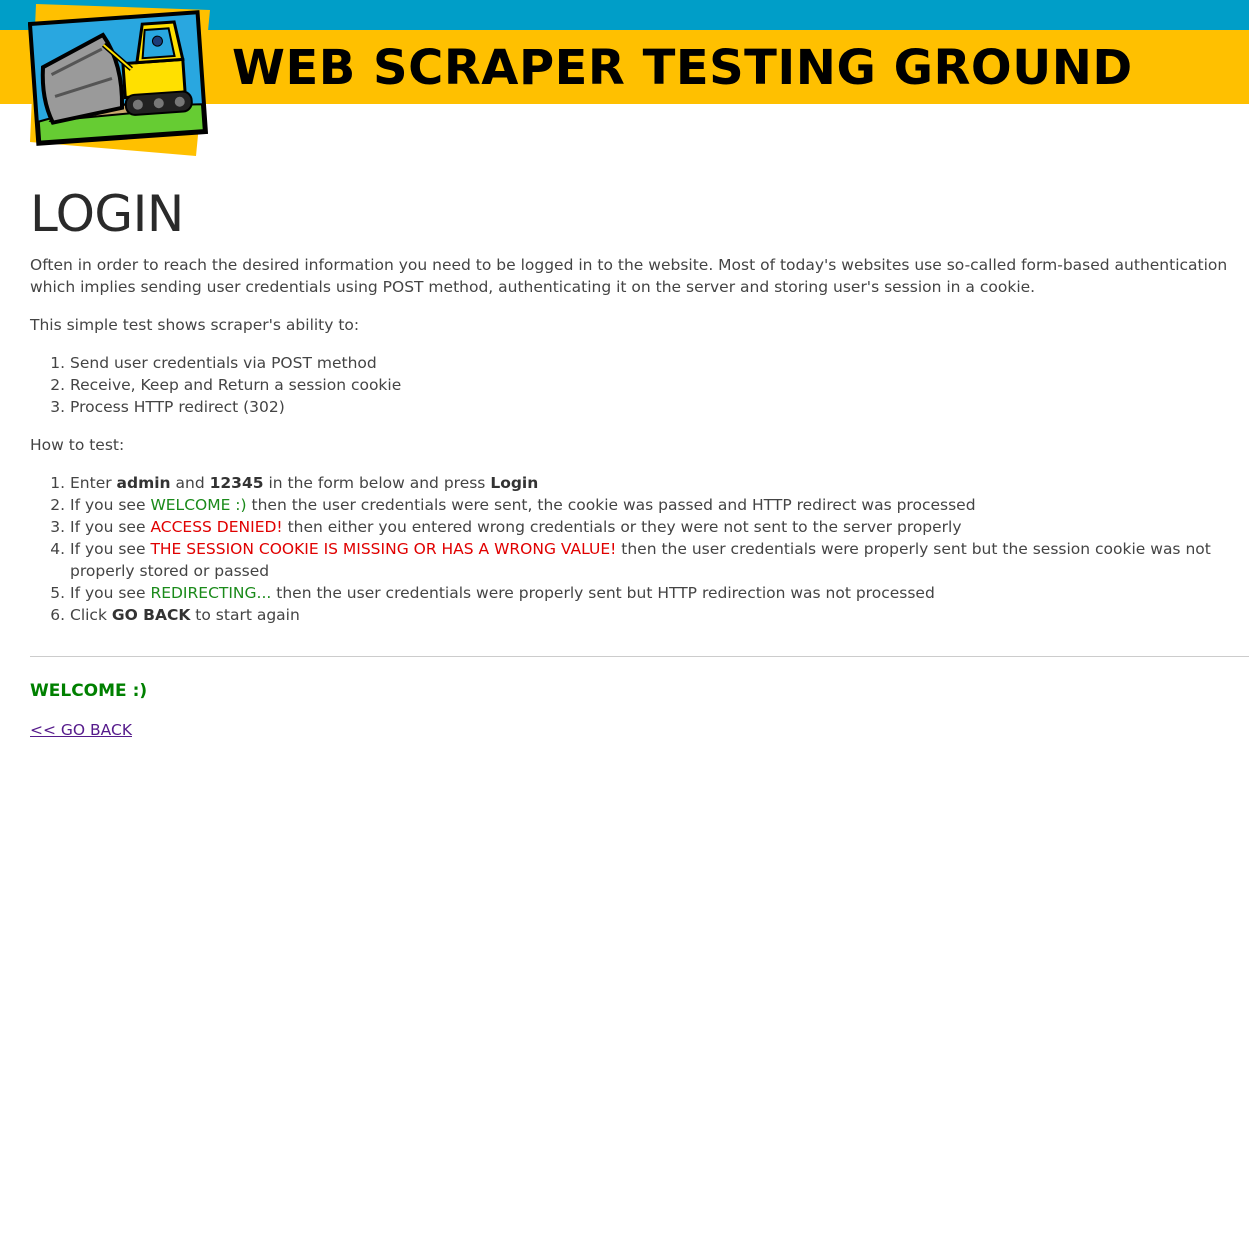 Image resolution: width=1249 pixels, height=1248 pixels. What do you see at coordinates (652, 363) in the screenshot?
I see `list-item: Send user credentials via POST method` at bounding box center [652, 363].